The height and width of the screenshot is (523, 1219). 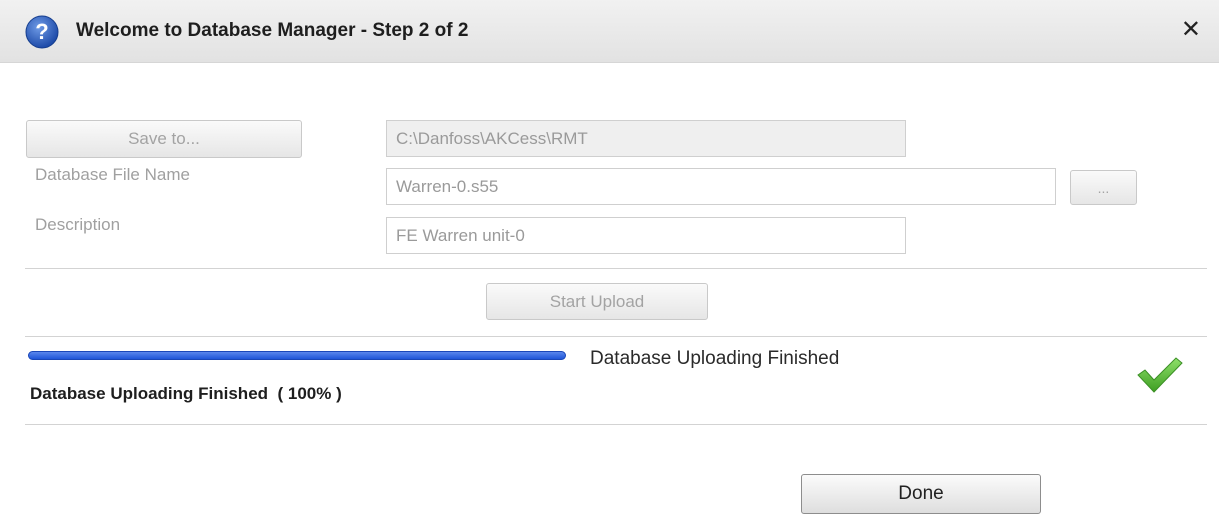 I want to click on divider-top, so click(x=616, y=268).